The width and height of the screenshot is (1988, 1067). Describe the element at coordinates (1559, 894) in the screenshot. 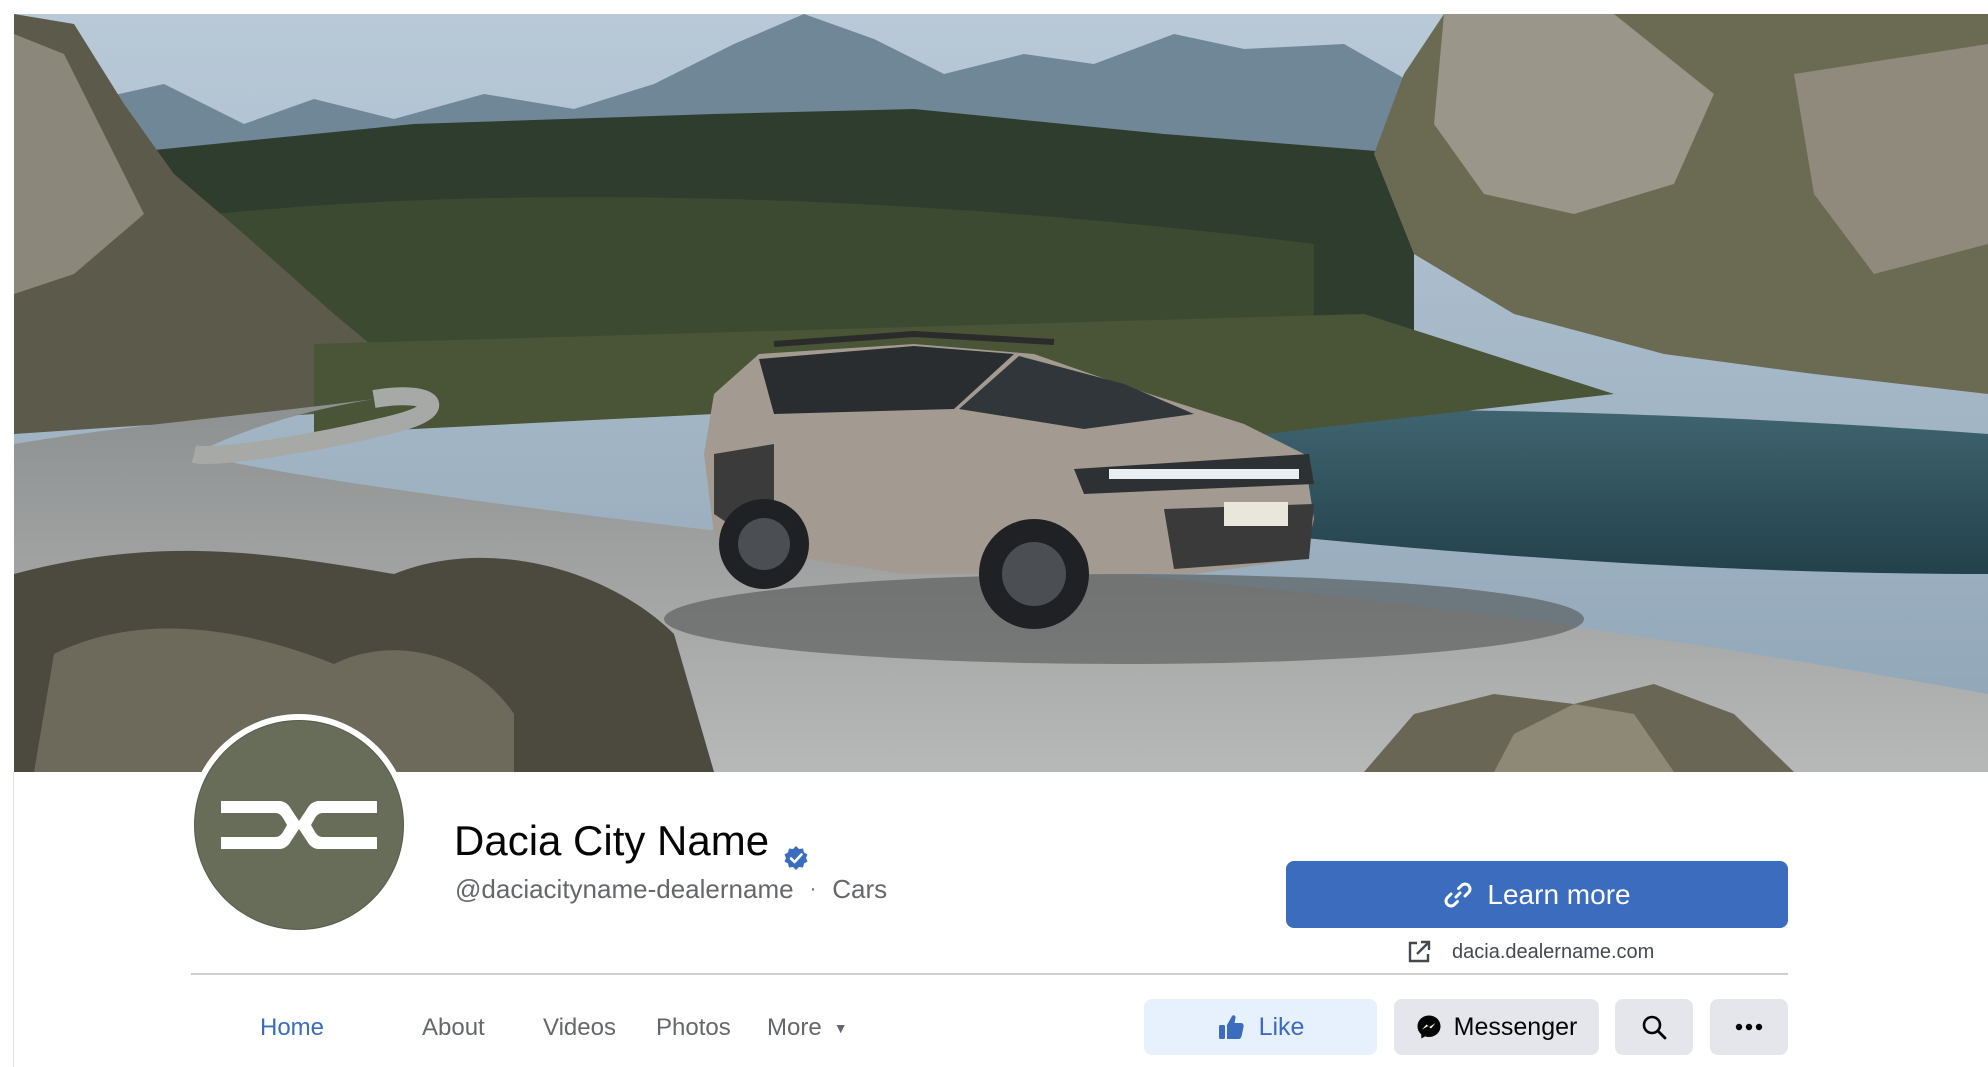

I see `learn-more-label: Learn more` at that location.